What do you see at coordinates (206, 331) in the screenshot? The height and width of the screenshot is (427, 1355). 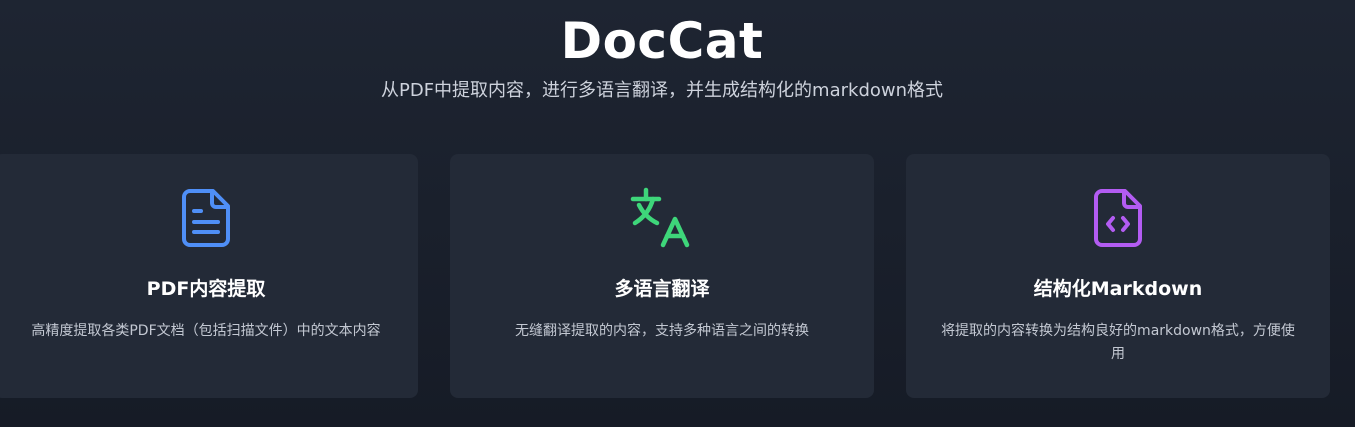 I see `feature-description: 高精度提取各类PDF文档（包括扫描文件）中的文本内容` at bounding box center [206, 331].